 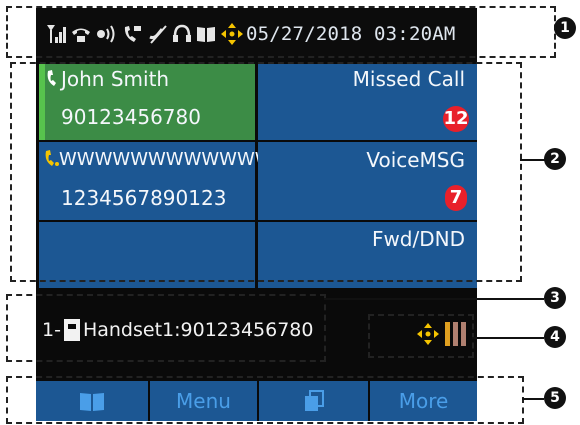 What do you see at coordinates (555, 159) in the screenshot?
I see `callout-2: 2` at bounding box center [555, 159].